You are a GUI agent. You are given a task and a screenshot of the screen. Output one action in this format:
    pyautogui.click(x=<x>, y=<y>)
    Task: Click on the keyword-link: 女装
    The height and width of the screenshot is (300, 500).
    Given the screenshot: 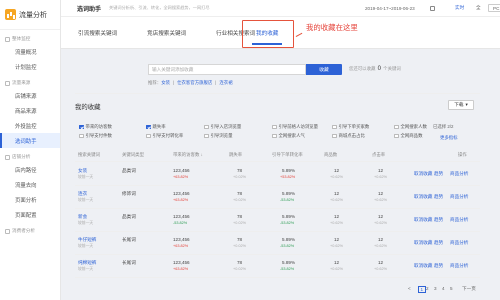 What is the action you would take?
    pyautogui.click(x=82, y=171)
    